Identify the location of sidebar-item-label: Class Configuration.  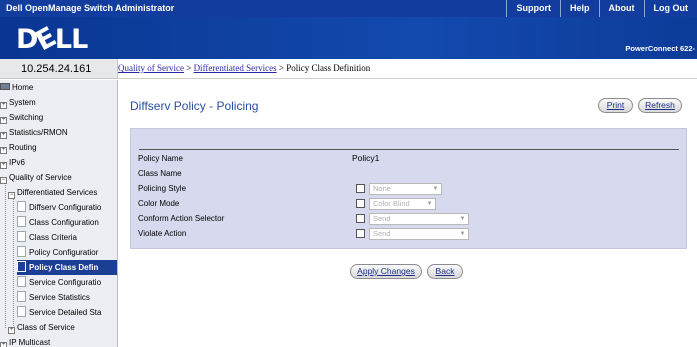
(64, 222).